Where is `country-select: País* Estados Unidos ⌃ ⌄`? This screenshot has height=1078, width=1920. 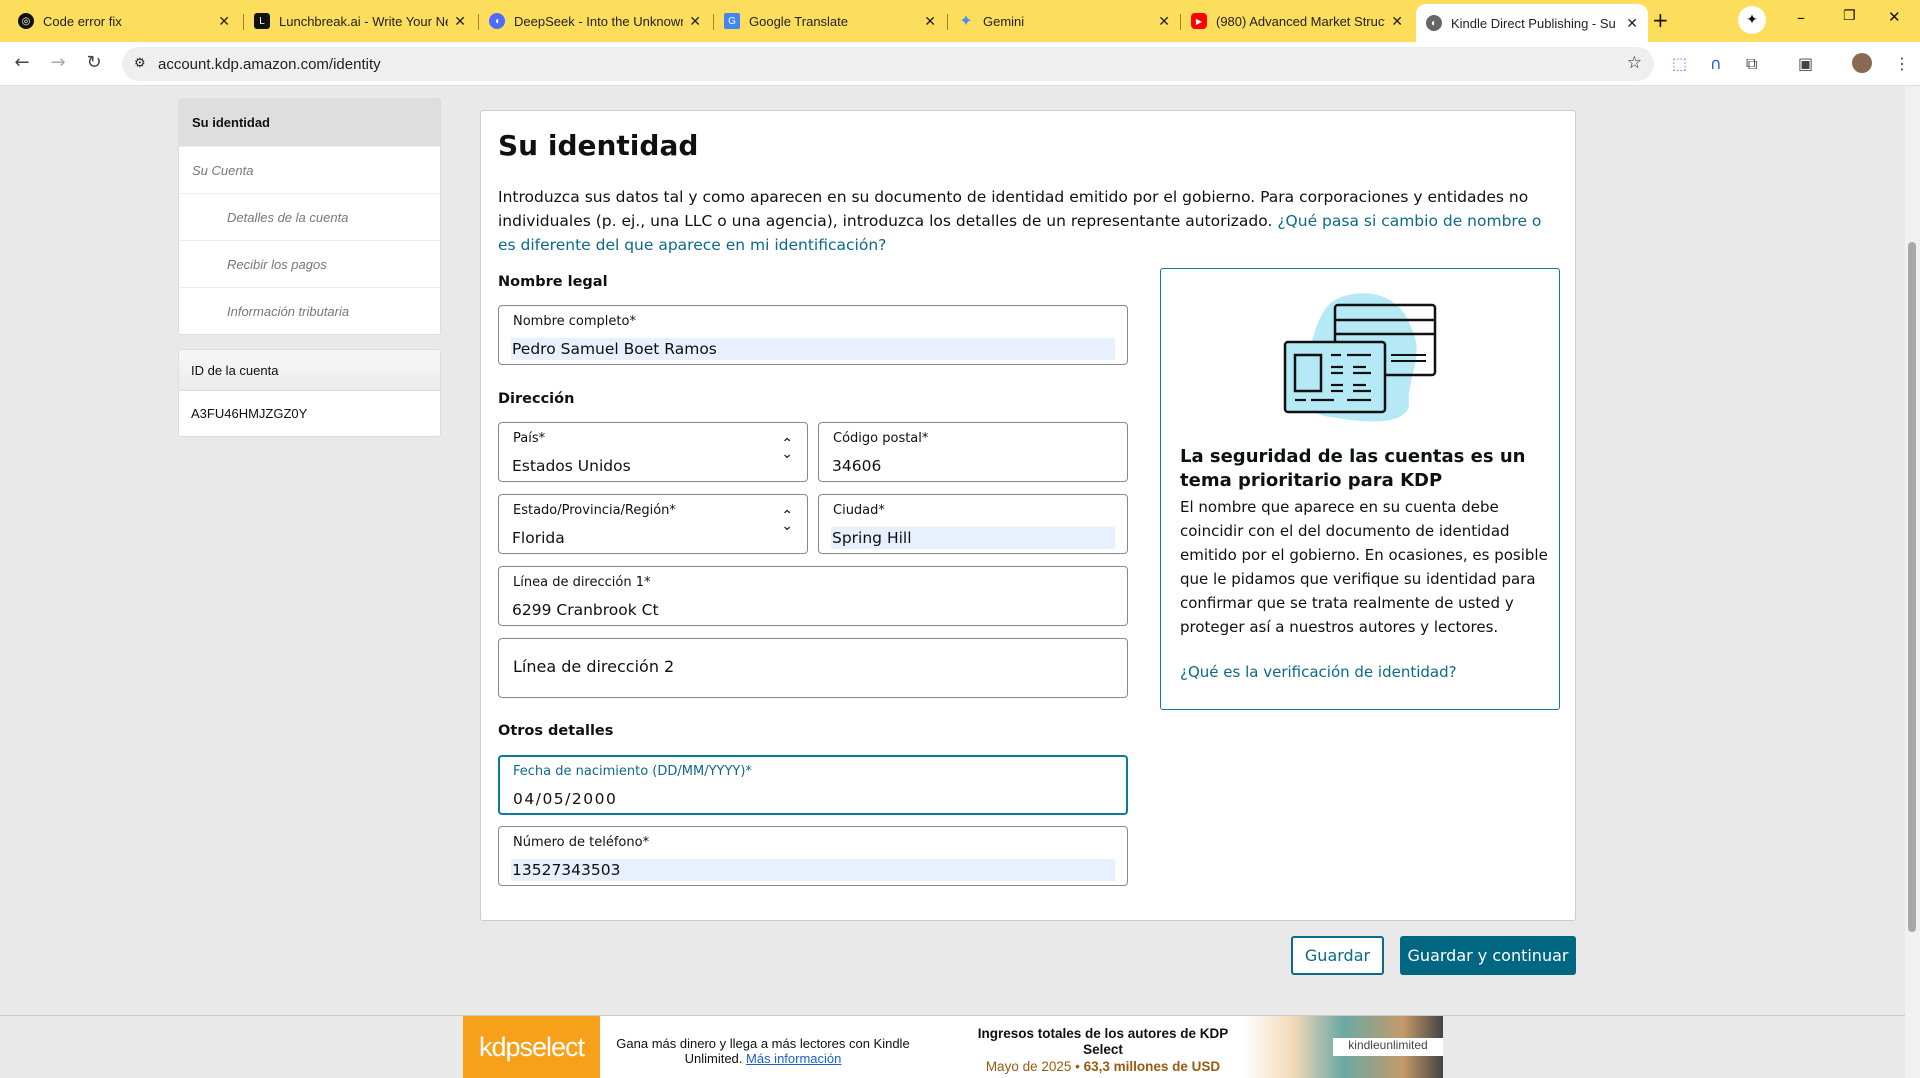 country-select: País* Estados Unidos ⌃ ⌄ is located at coordinates (653, 452).